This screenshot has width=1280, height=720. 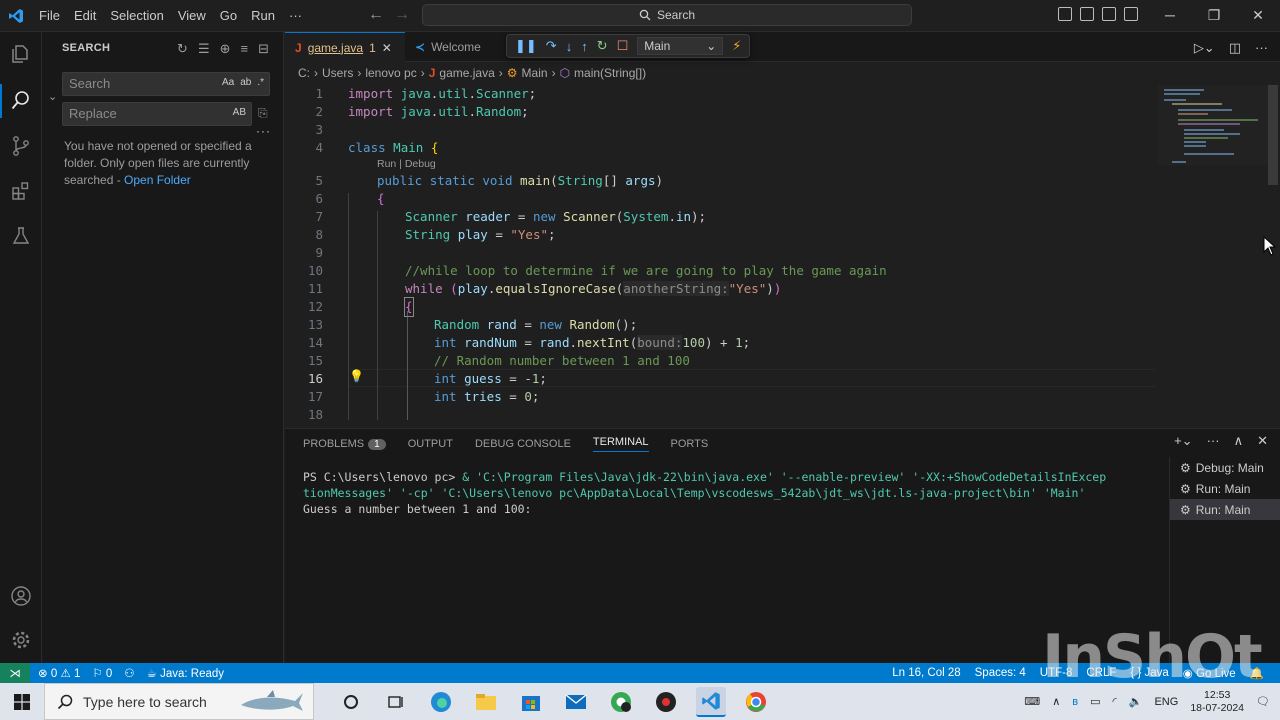 What do you see at coordinates (756, 702) in the screenshot?
I see `chrome-browser-icon` at bounding box center [756, 702].